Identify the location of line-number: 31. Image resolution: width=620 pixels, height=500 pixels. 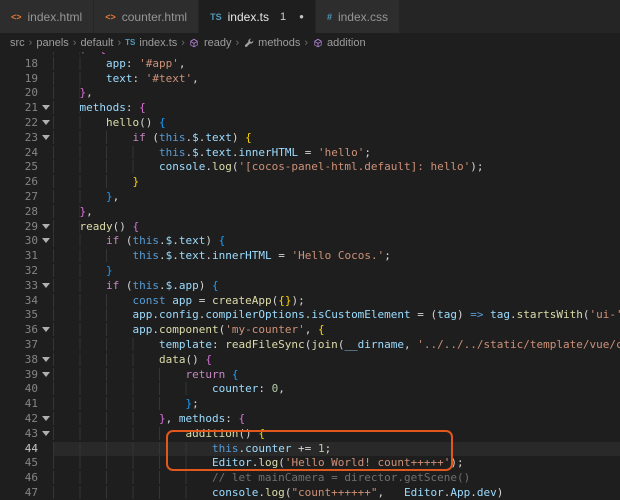
(31, 256).